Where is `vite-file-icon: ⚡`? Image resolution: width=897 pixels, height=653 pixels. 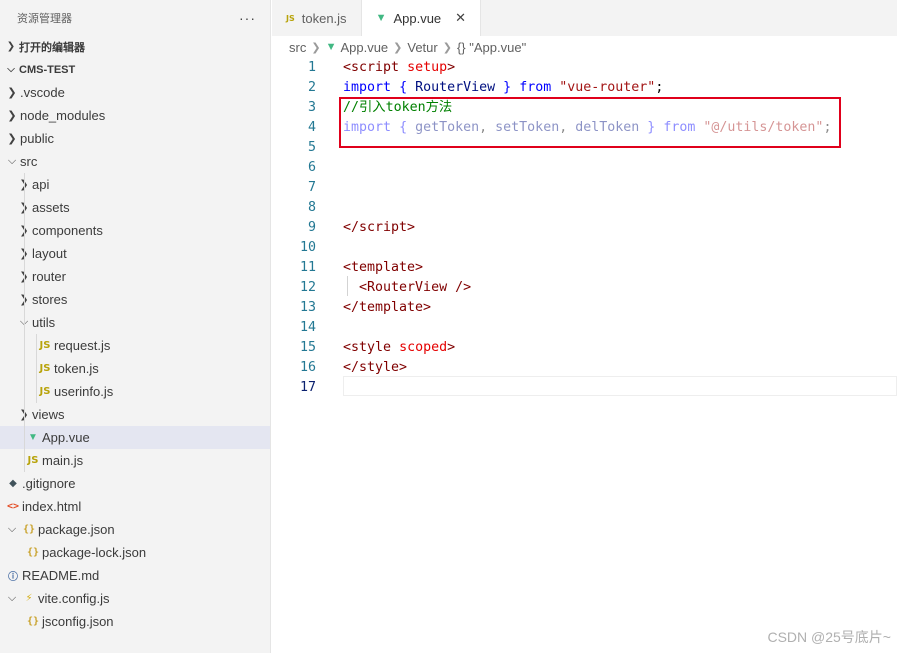
vite-file-icon: ⚡ is located at coordinates (29, 598).